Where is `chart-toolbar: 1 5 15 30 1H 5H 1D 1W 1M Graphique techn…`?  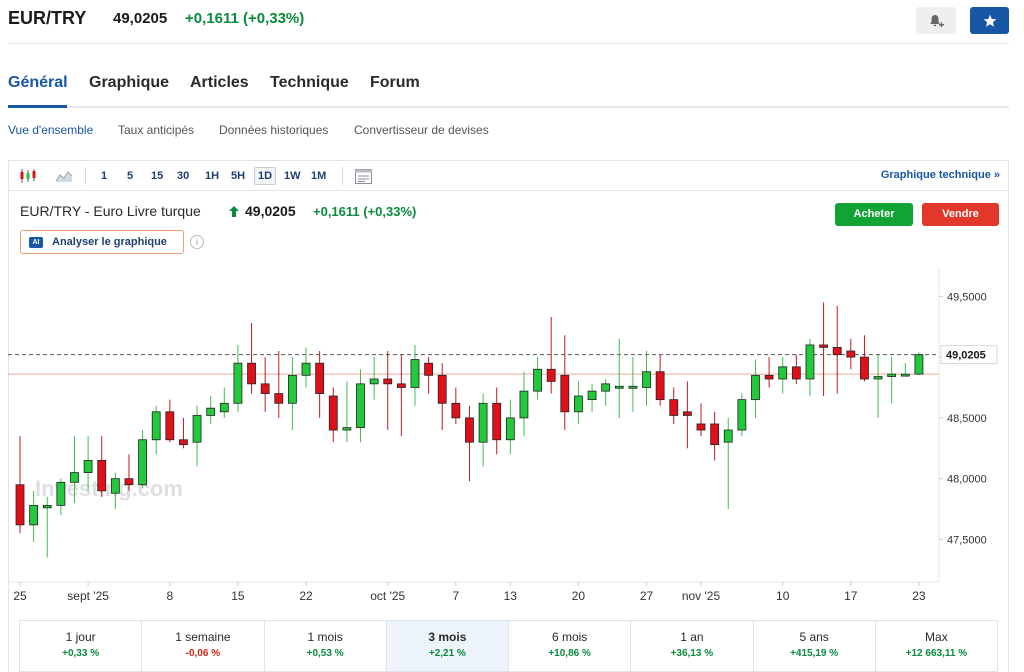
chart-toolbar: 1 5 15 30 1H 5H 1D 1W 1M Graphique techn… is located at coordinates (508, 176).